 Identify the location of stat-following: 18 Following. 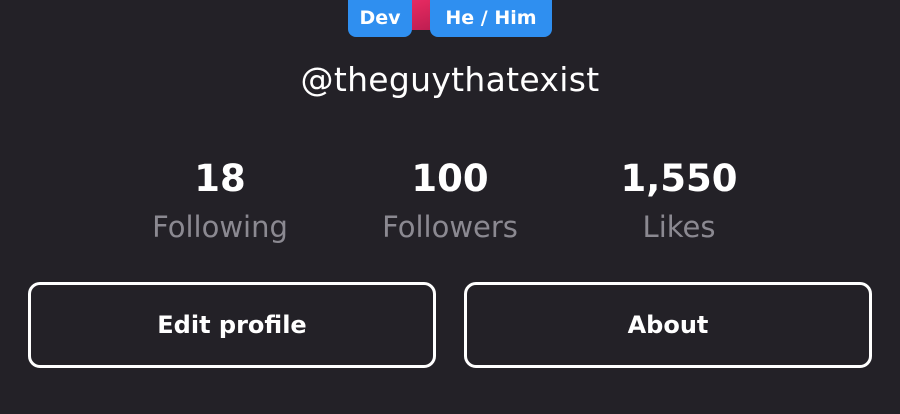
(220, 200).